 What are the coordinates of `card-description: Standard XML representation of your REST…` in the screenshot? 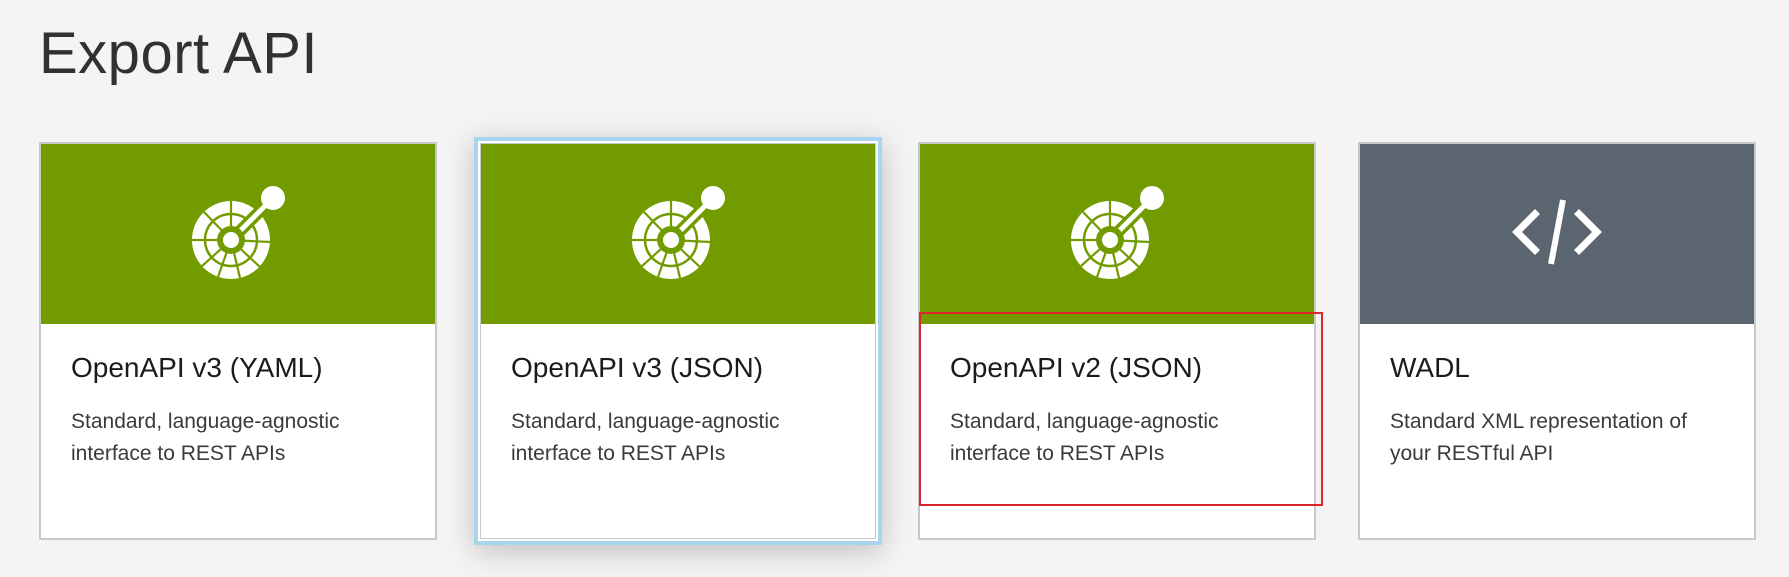 It's located at (1538, 437).